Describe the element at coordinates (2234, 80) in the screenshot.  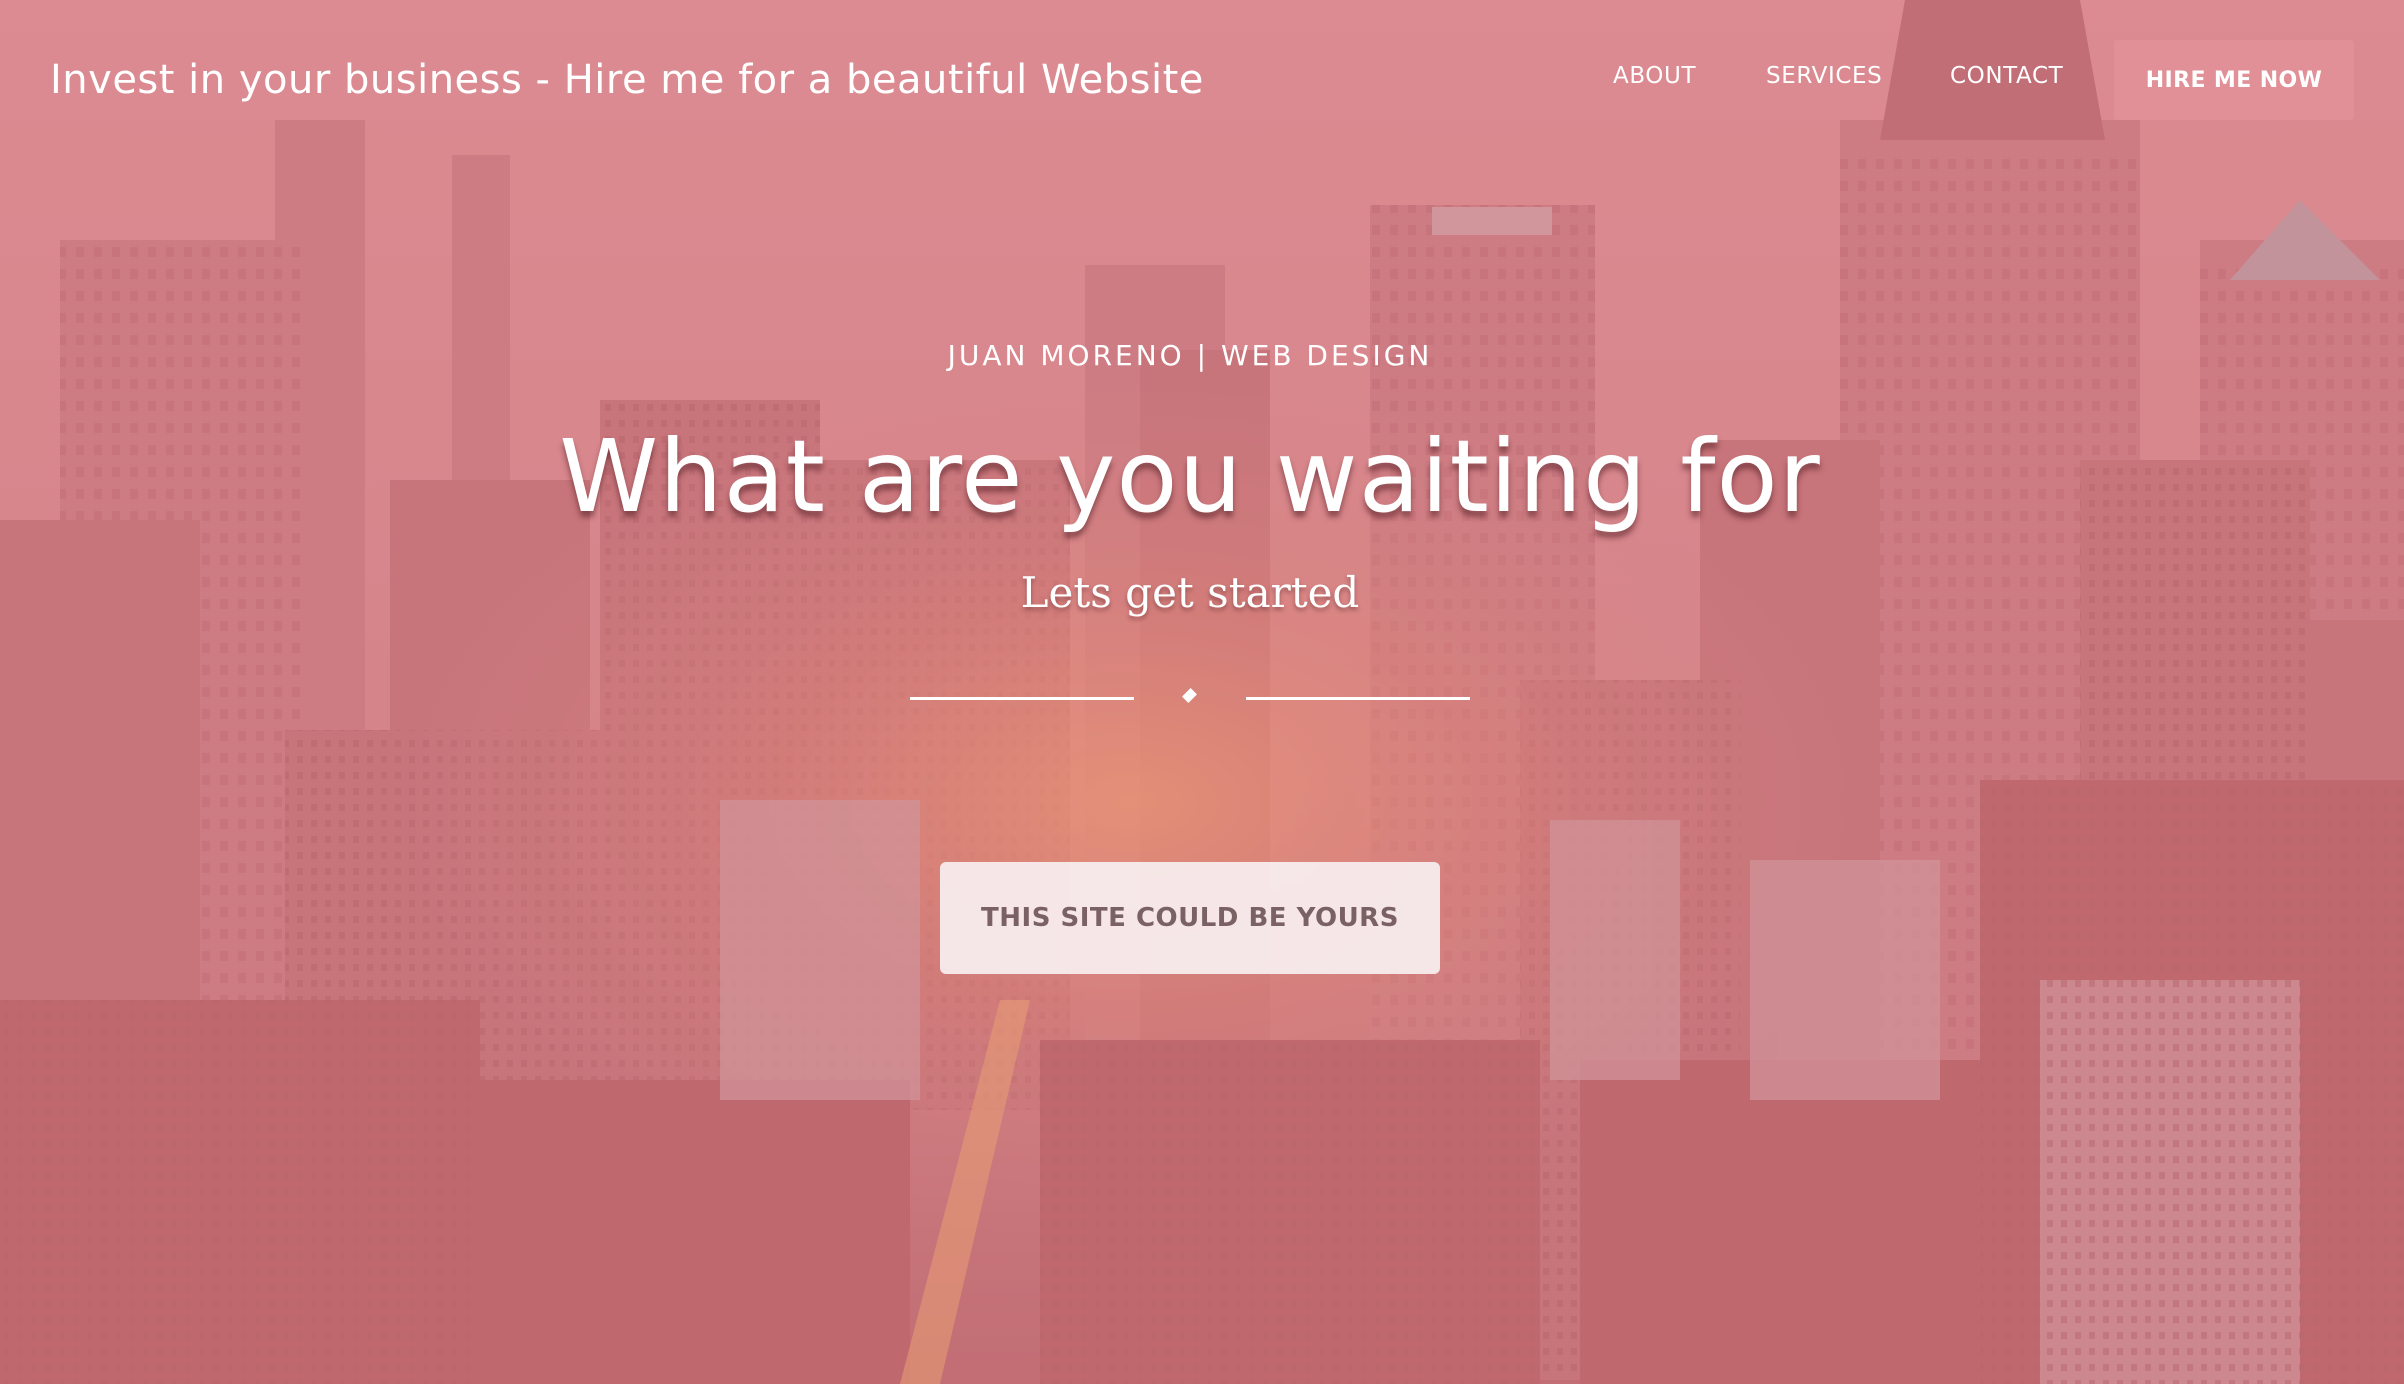
I see `hire-me-now-button: HIRE ME NOW` at that location.